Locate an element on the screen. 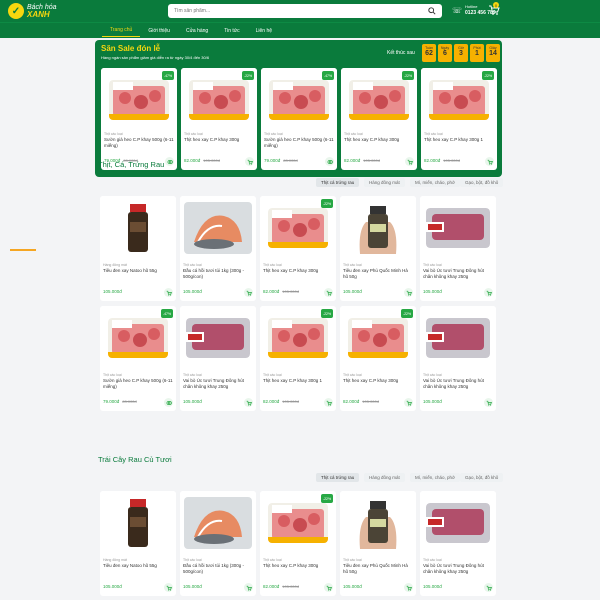  nav-item: Tin tức is located at coordinates (231, 31).